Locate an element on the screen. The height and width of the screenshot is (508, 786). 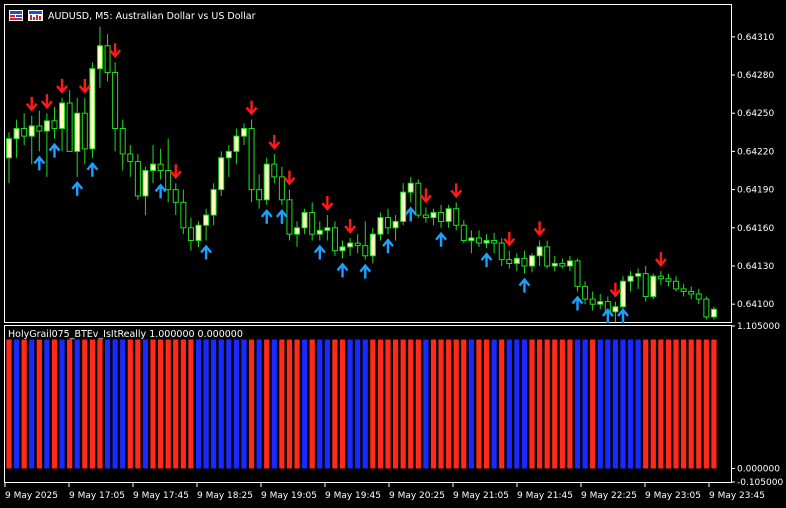
indicator-y-tick-label: 1.105000 is located at coordinates (758, 327).